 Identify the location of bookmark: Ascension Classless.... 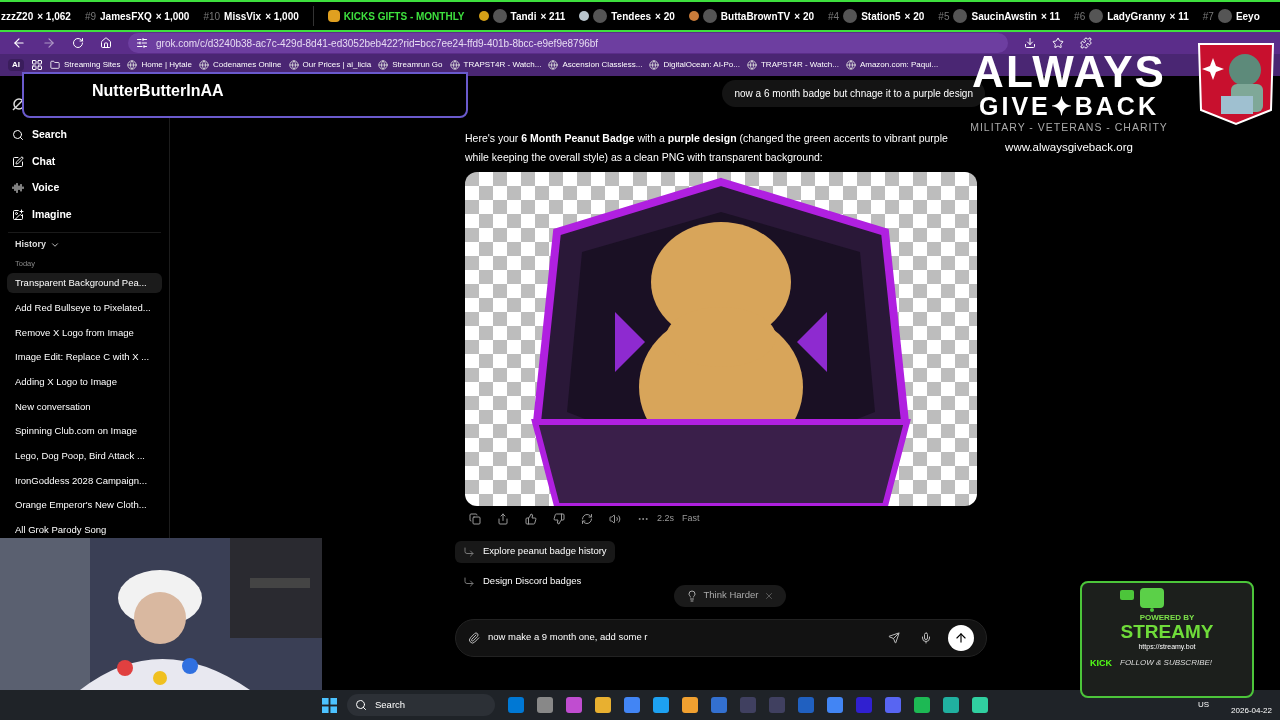
(595, 65).